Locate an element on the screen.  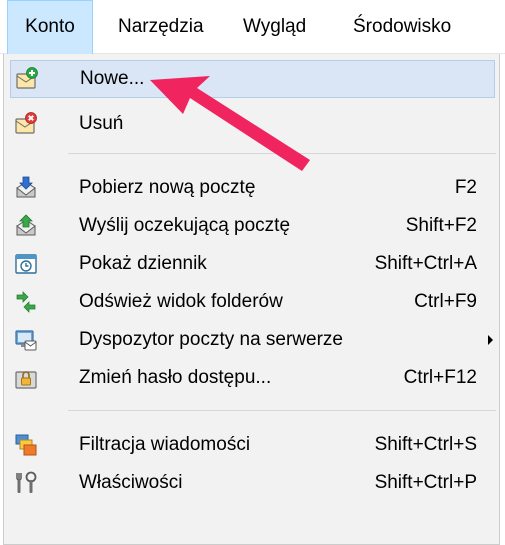
menu-item-shortcut: Shift+F2 is located at coordinates (441, 225).